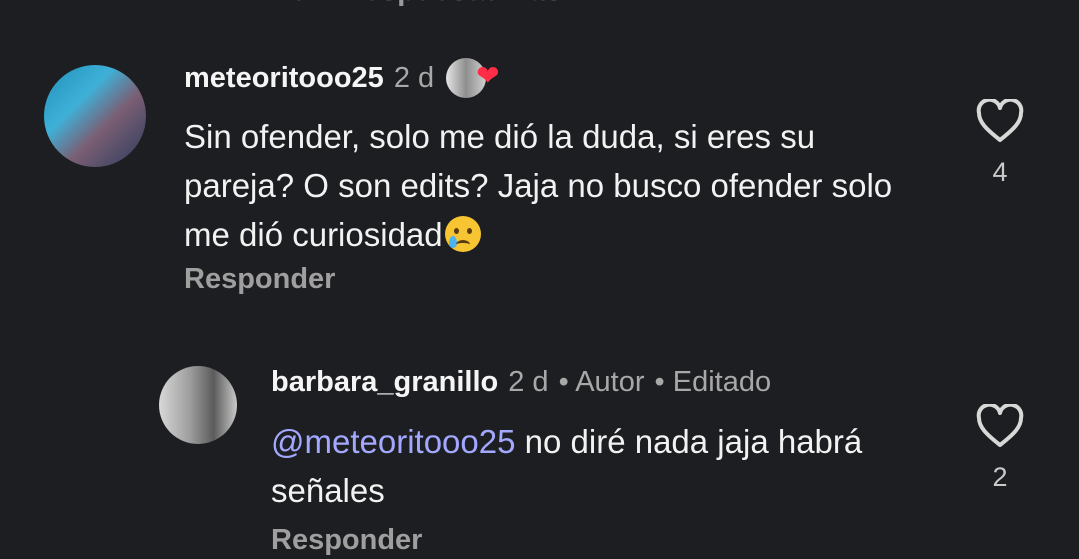 Image resolution: width=1079 pixels, height=559 pixels. Describe the element at coordinates (1000, 477) in the screenshot. I see `like-count: 2` at that location.